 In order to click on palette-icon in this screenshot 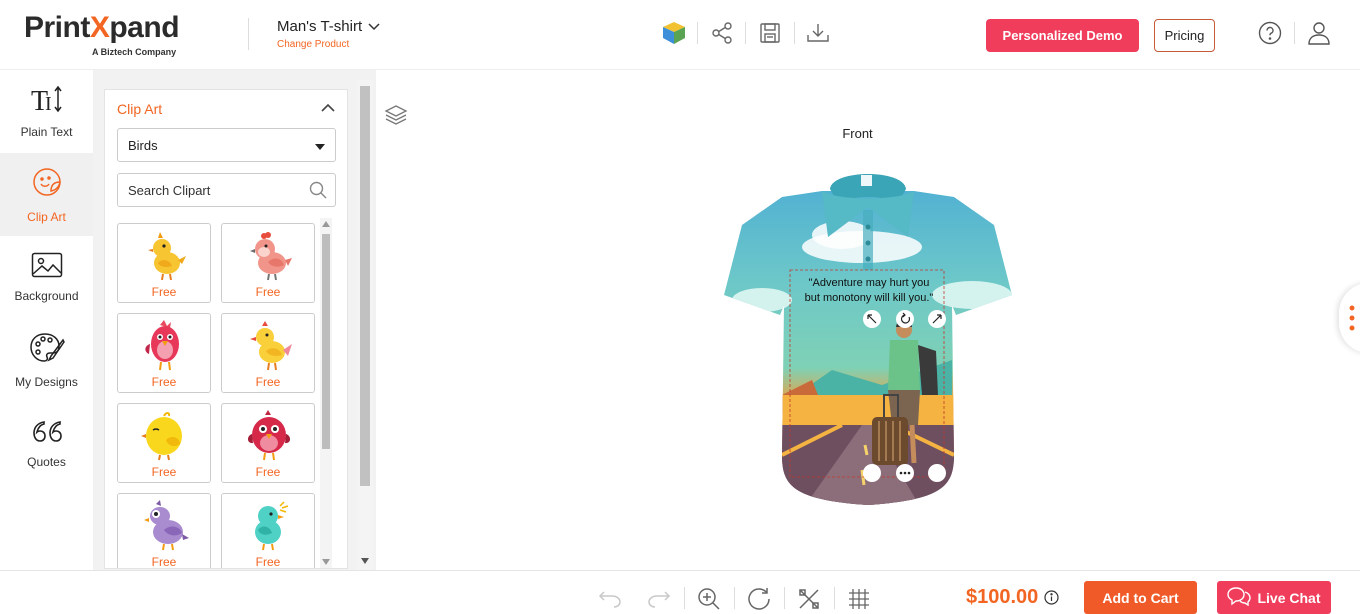, I will do `click(47, 350)`.